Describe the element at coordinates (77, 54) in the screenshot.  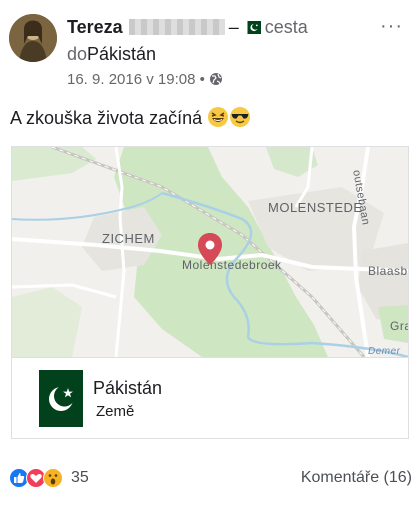
I see `place-prefix: do` at that location.